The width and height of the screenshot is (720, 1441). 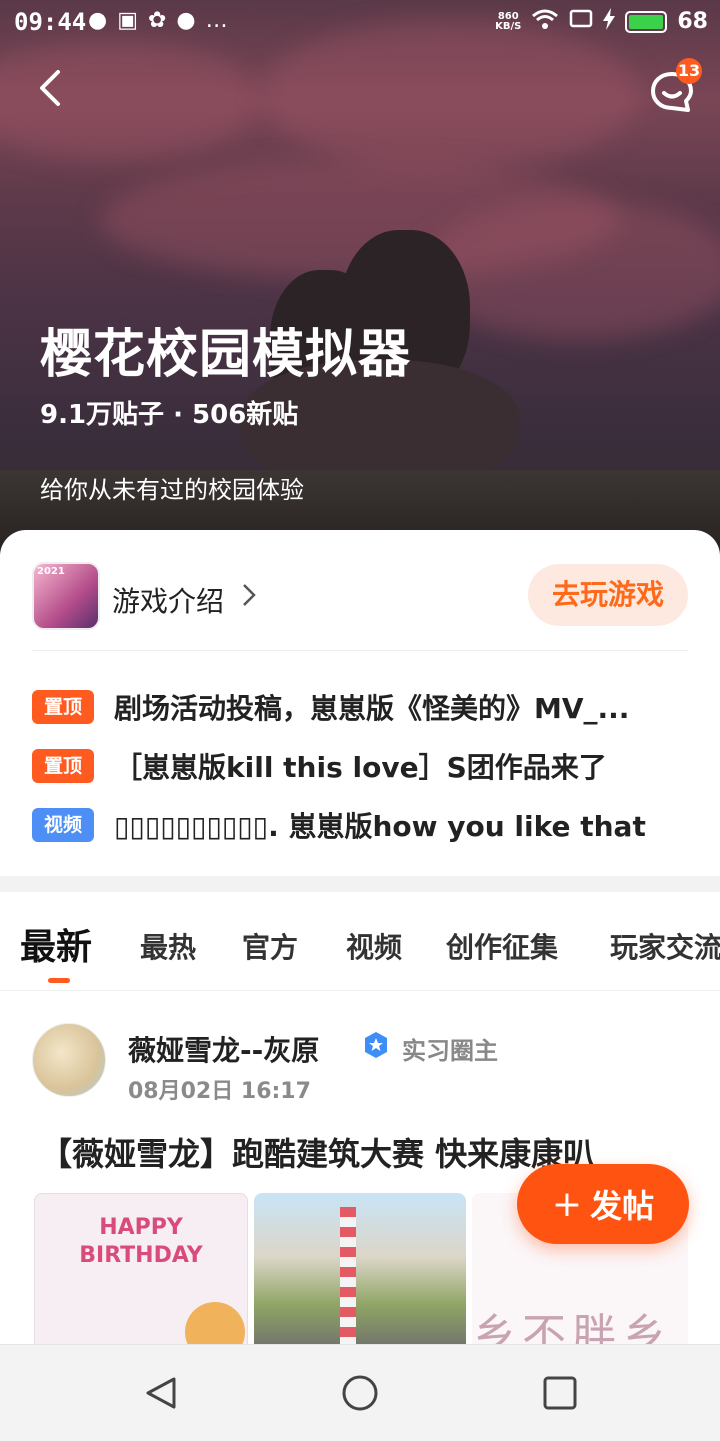 What do you see at coordinates (560, 1393) in the screenshot?
I see `recents-square-icon` at bounding box center [560, 1393].